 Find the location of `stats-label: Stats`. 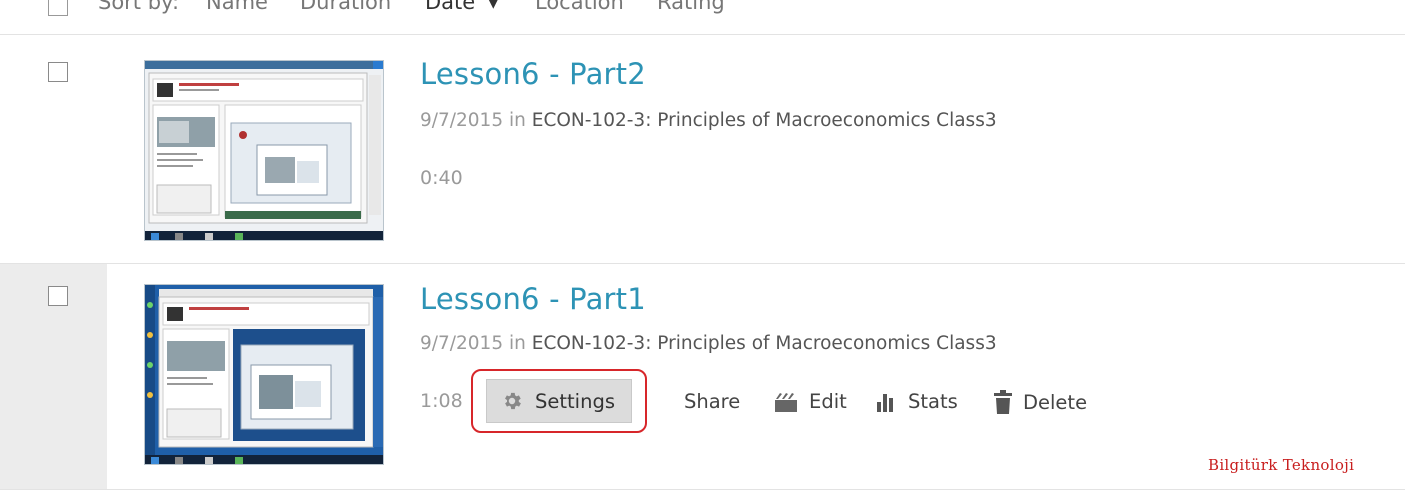

stats-label: Stats is located at coordinates (933, 401).